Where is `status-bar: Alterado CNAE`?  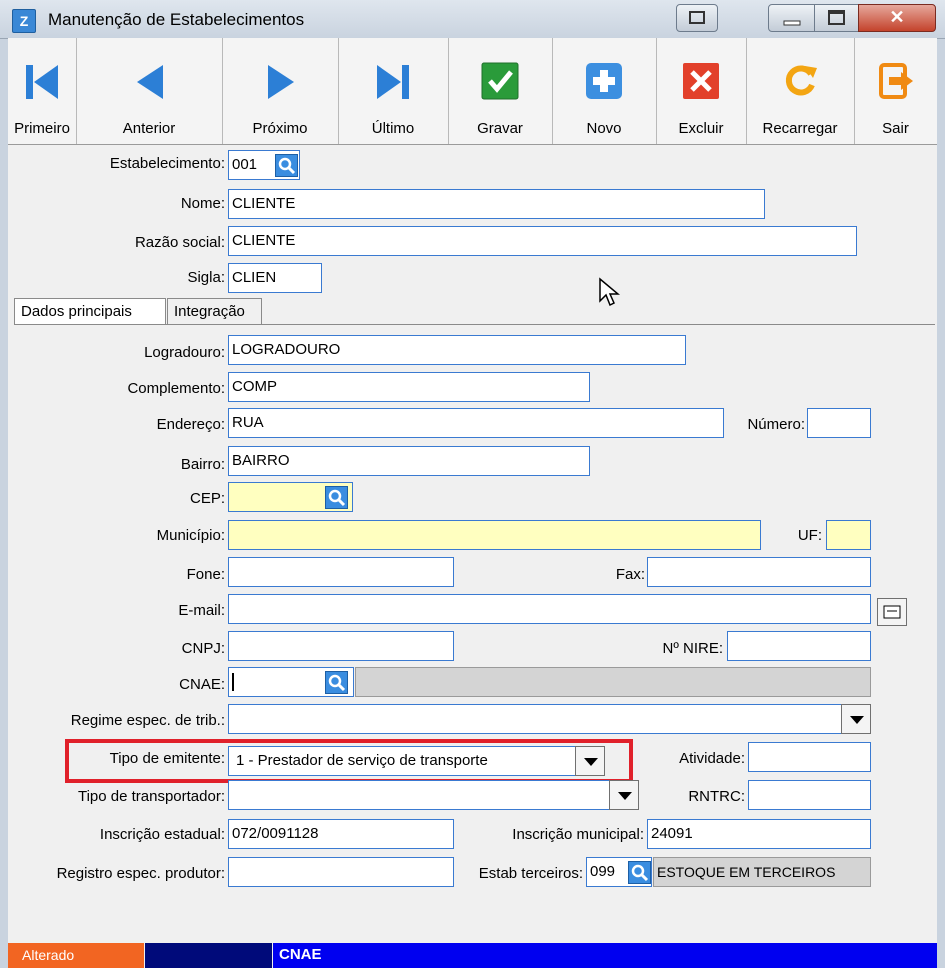
status-bar: Alterado CNAE is located at coordinates (472, 955).